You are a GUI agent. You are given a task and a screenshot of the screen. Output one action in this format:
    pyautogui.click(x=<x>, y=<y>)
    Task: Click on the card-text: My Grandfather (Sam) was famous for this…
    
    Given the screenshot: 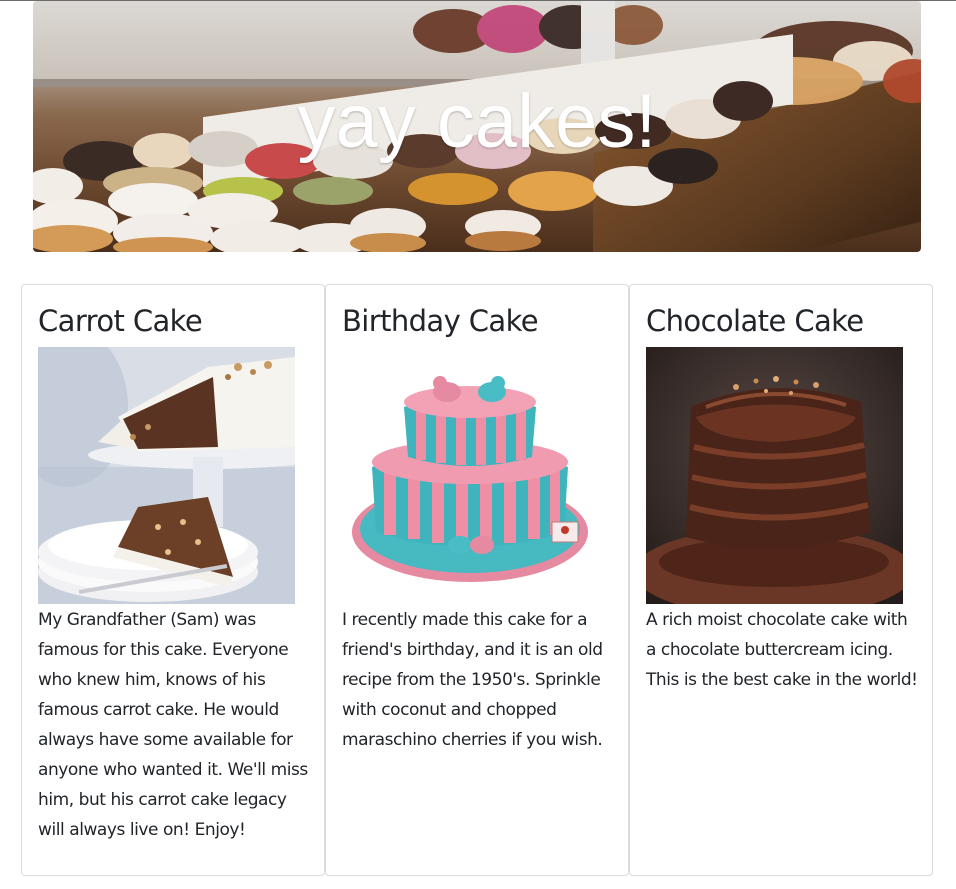 What is the action you would take?
    pyautogui.click(x=173, y=725)
    